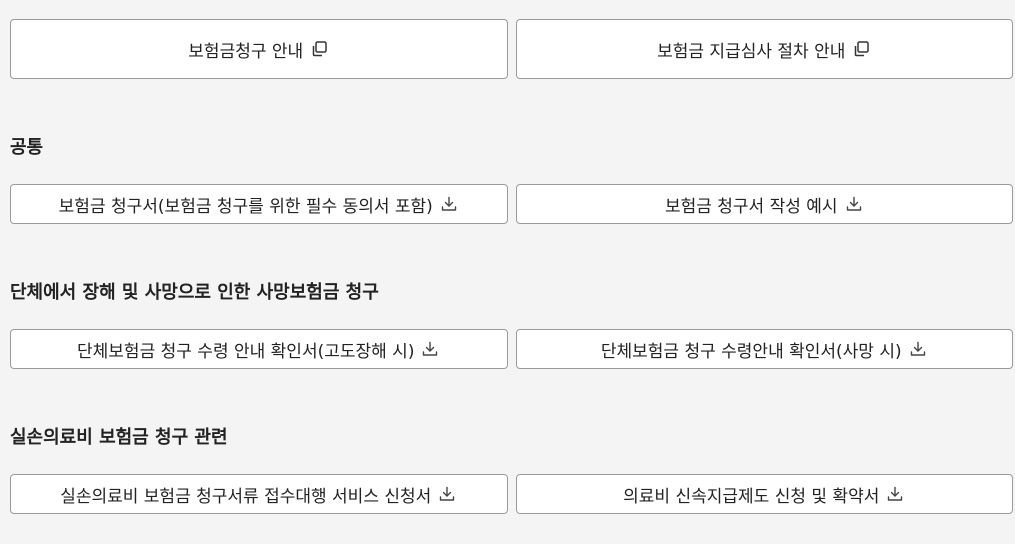 The image size is (1015, 544). What do you see at coordinates (119, 437) in the screenshot?
I see `section-title-medical-expense: 실손의료비 보험금 청구 관련` at bounding box center [119, 437].